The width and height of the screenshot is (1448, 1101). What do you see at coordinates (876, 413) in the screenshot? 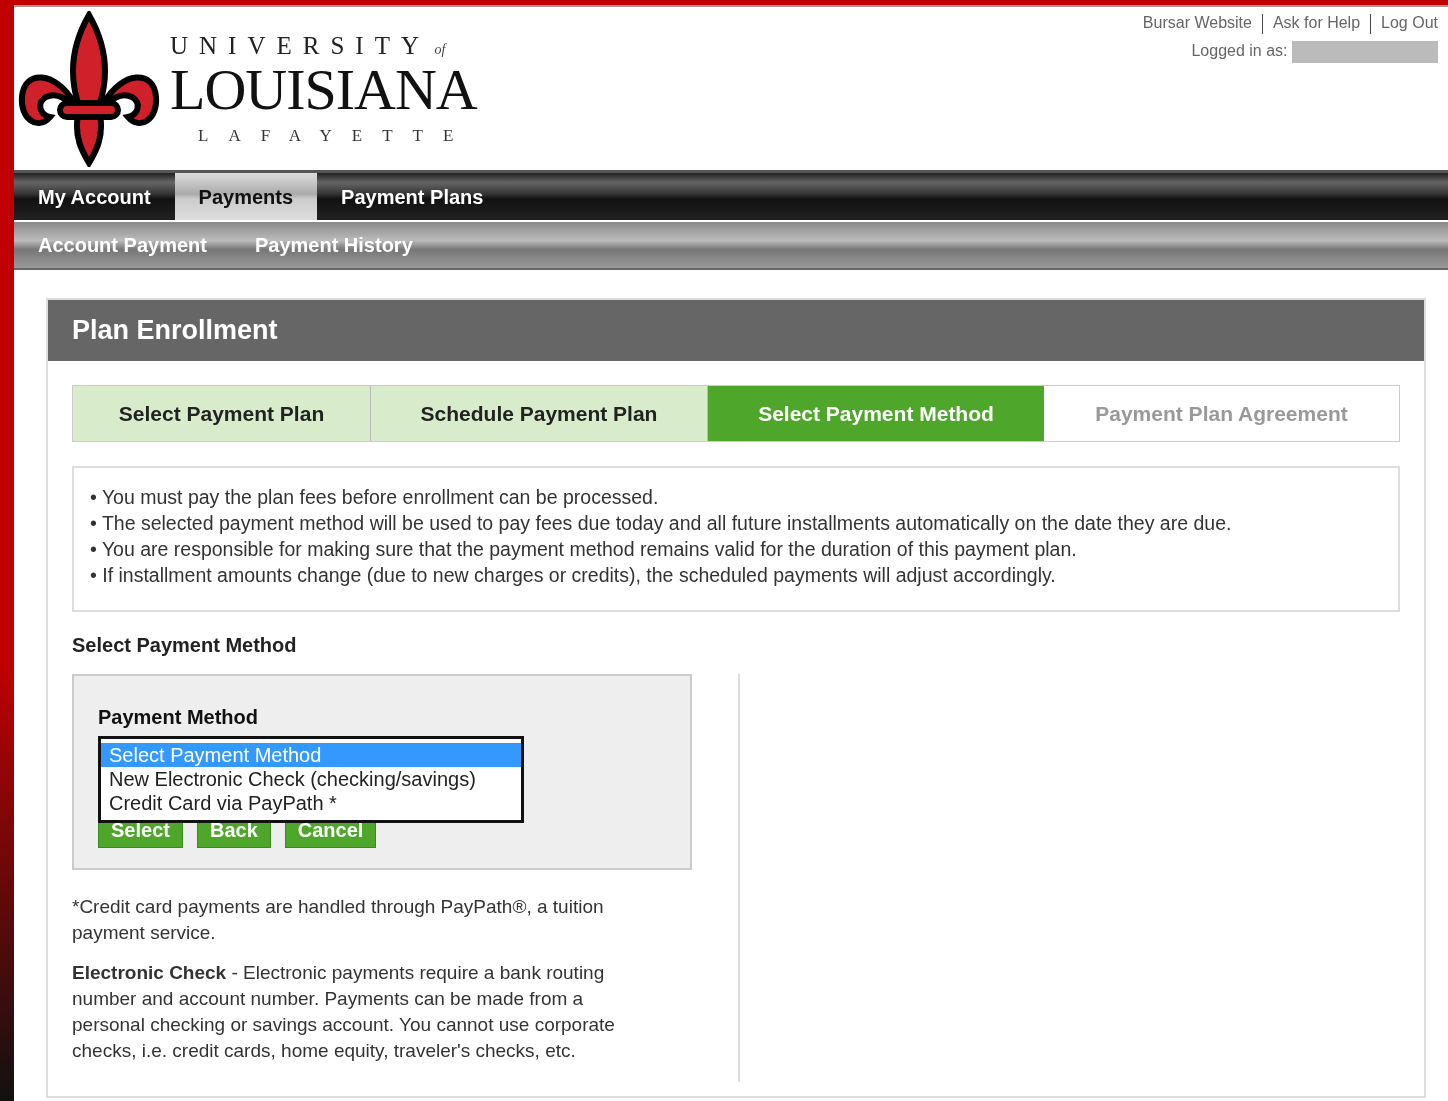
I see `wizard-step: Select Payment Method` at bounding box center [876, 413].